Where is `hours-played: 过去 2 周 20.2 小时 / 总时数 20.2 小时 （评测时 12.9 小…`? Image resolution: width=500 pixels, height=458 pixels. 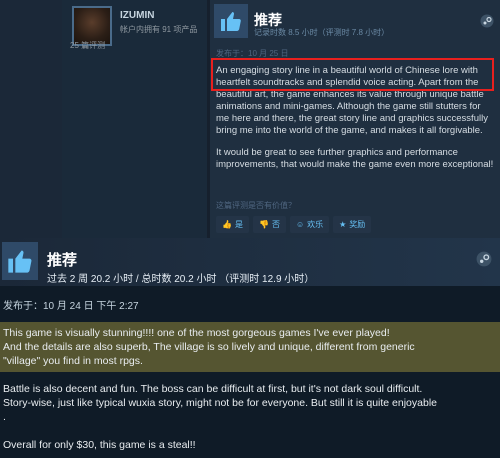 hours-played: 过去 2 周 20.2 小时 / 总时数 20.2 小时 （评测时 12.9 小… is located at coordinates (181, 279).